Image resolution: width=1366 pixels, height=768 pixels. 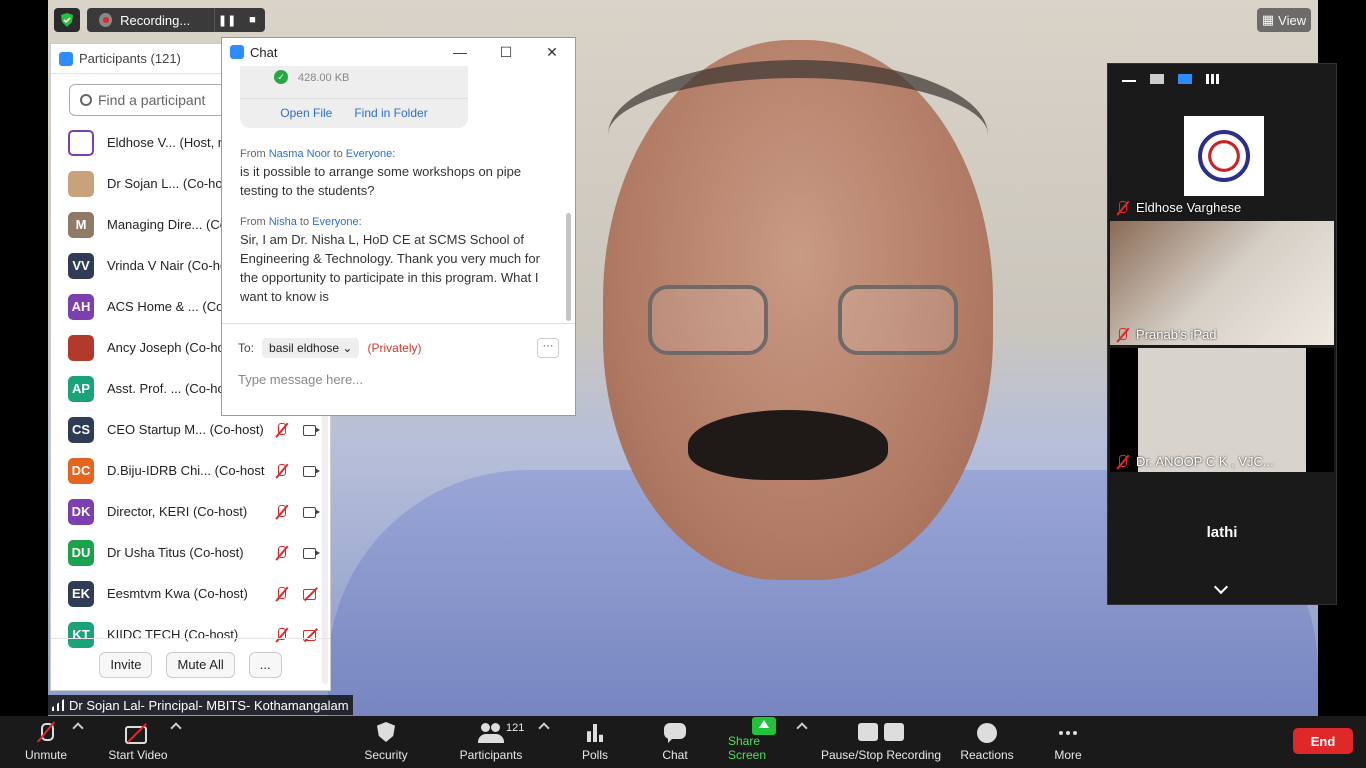 I want to click on video-options-caret-icon, so click(x=176, y=728).